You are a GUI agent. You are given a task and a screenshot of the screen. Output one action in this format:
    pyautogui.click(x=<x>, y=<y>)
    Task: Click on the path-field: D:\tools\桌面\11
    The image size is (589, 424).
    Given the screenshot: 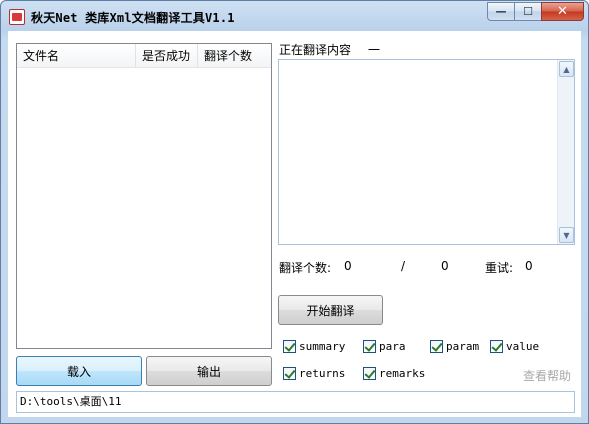 What is the action you would take?
    pyautogui.click(x=295, y=402)
    